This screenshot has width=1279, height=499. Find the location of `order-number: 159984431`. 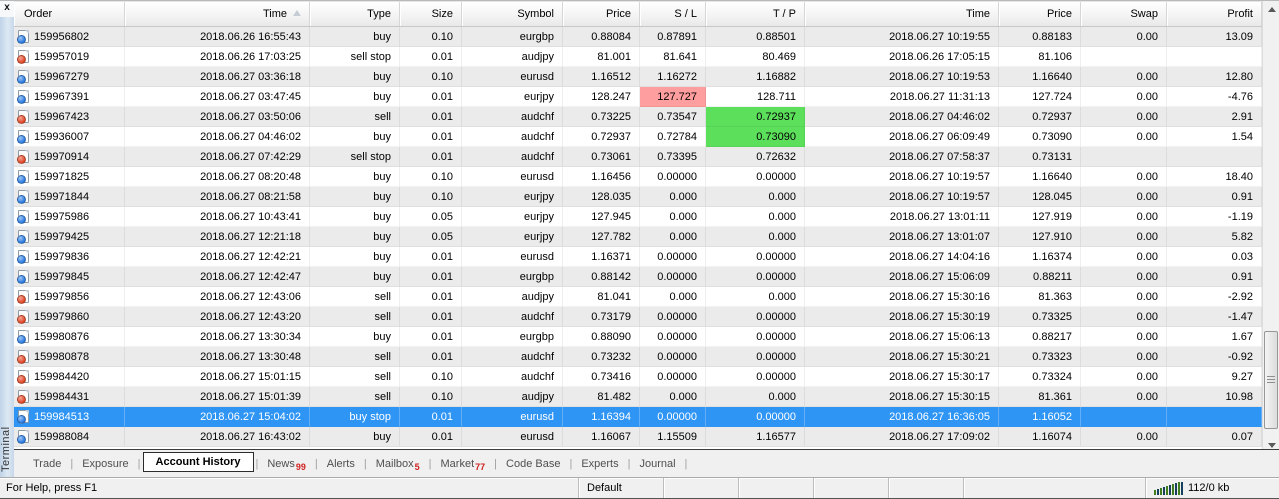

order-number: 159984431 is located at coordinates (62, 396).